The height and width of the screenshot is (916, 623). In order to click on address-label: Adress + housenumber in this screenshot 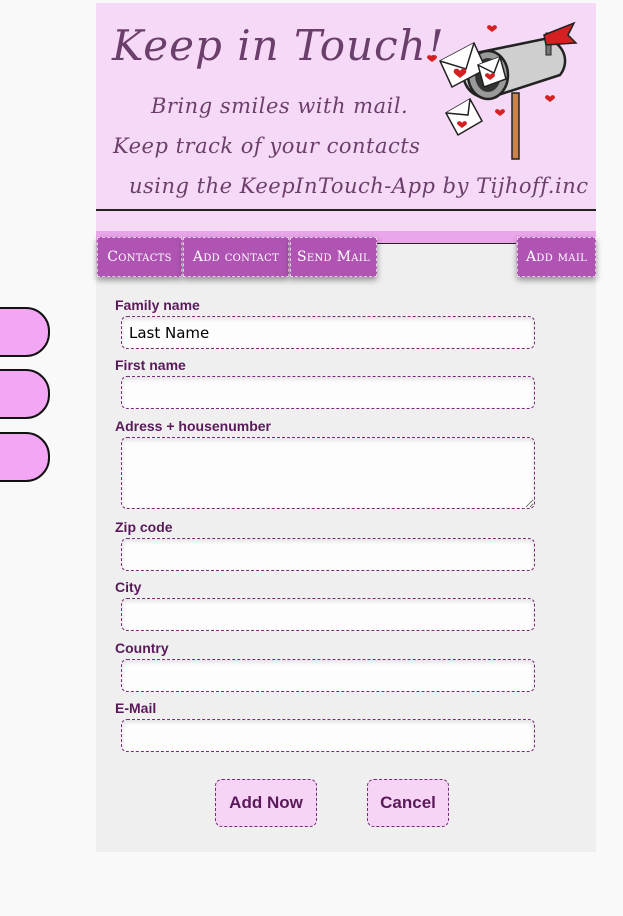, I will do `click(193, 426)`.